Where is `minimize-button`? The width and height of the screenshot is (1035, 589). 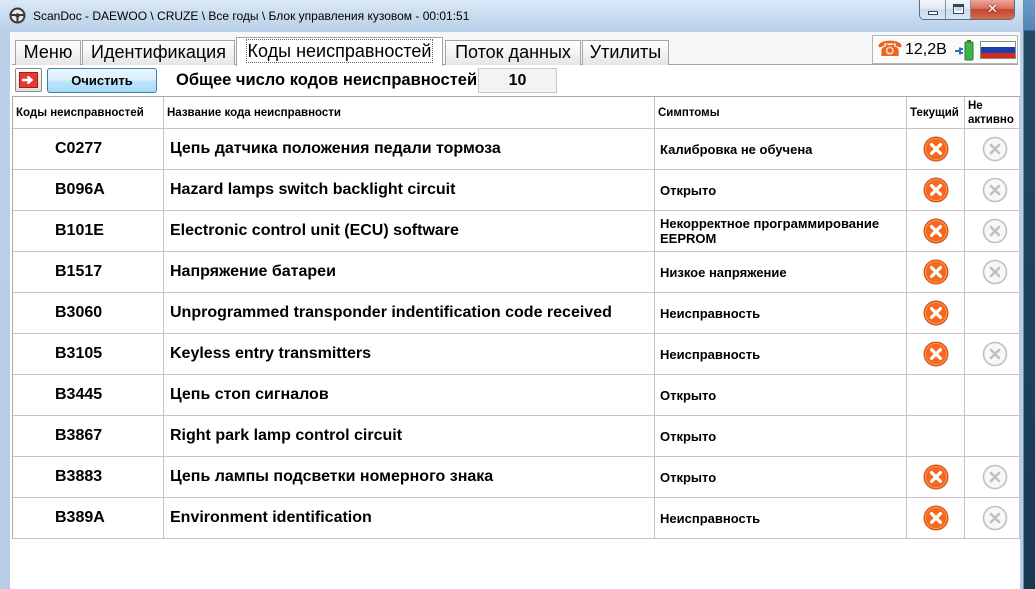 minimize-button is located at coordinates (933, 9).